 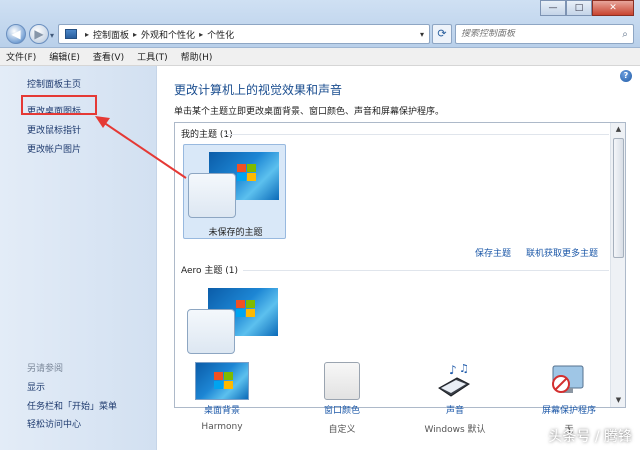 I want to click on window-controls: — □ ✕, so click(x=587, y=8).